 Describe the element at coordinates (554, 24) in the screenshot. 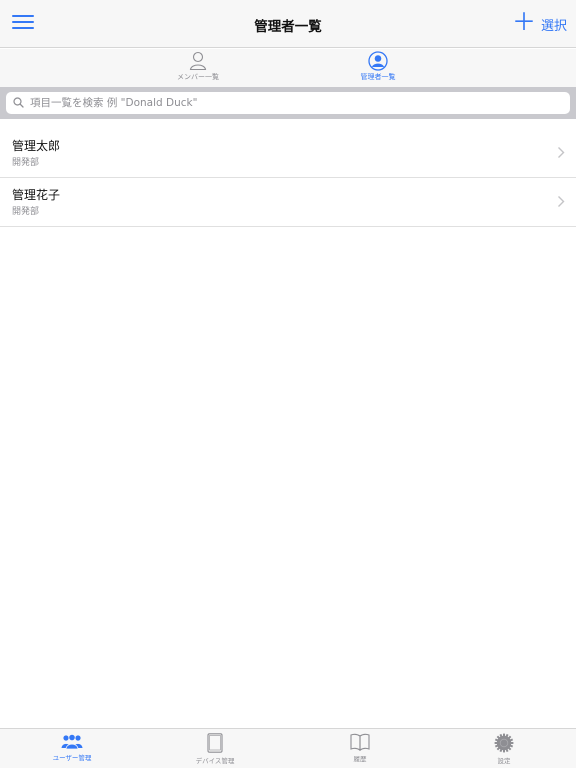

I see `select-button: 選択` at that location.